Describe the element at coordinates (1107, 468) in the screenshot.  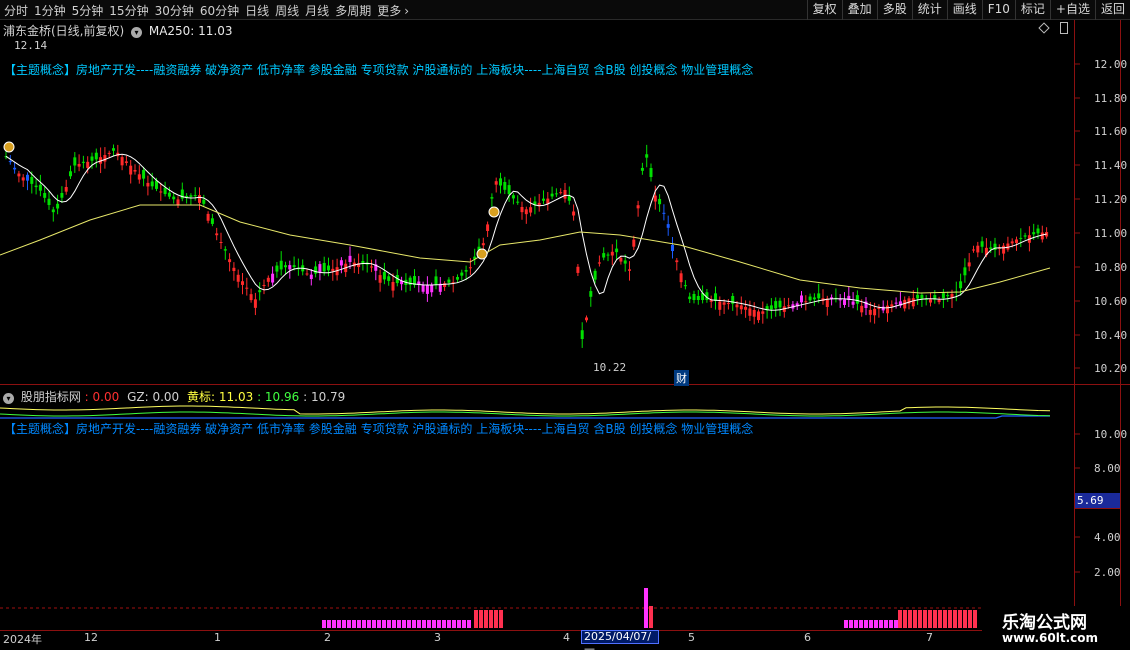
I see `sub-y-tick-label: 8.00` at that location.